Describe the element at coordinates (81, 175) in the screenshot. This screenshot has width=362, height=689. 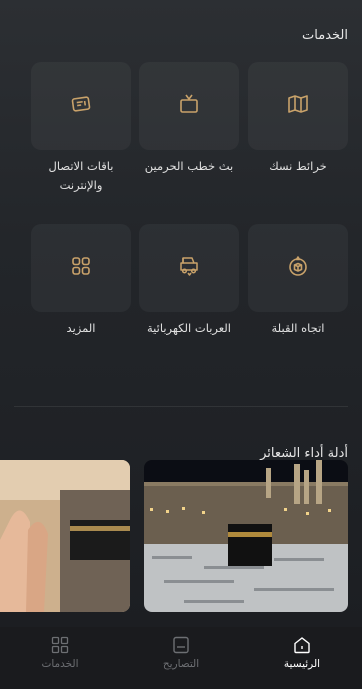
I see `tile-label-connectivity-packages: باقات الاتصال والإنترنت` at that location.